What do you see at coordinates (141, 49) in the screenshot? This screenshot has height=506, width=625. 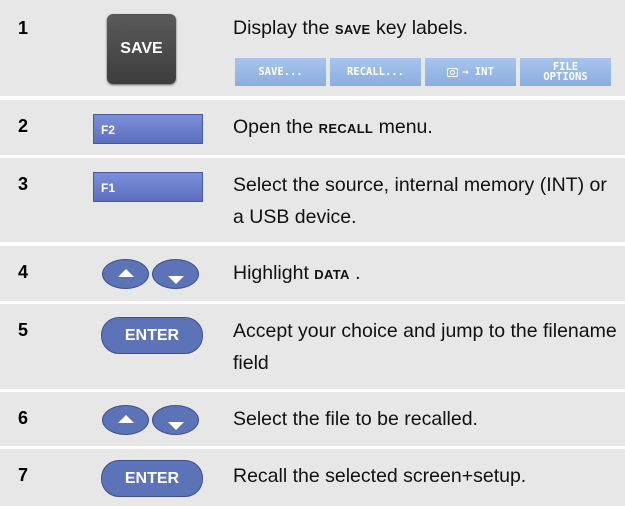 I see `save-key: SAVE` at bounding box center [141, 49].